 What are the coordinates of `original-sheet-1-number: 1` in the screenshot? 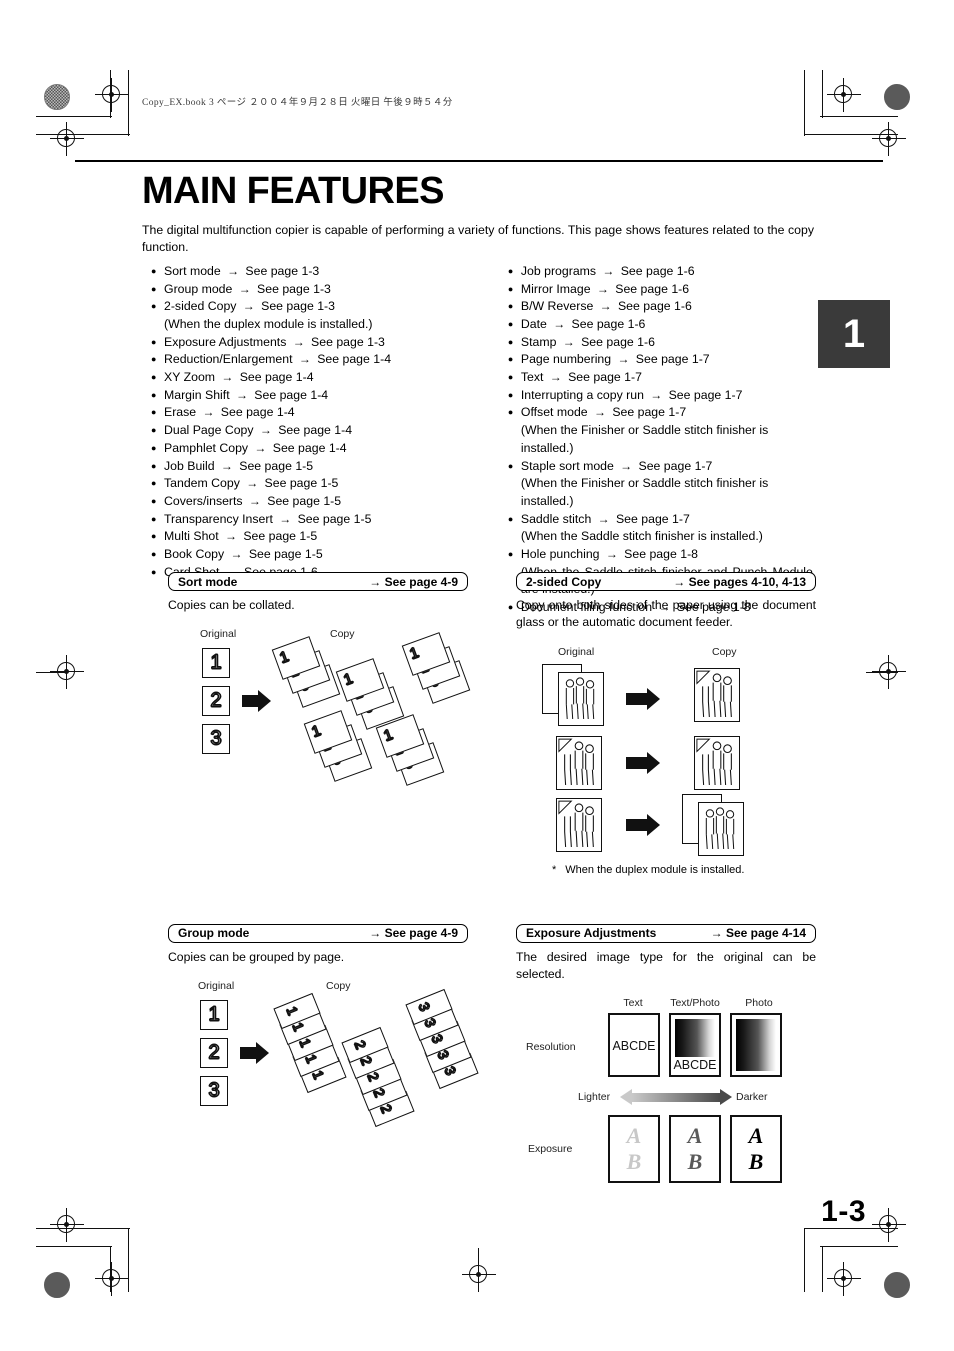 It's located at (216, 662).